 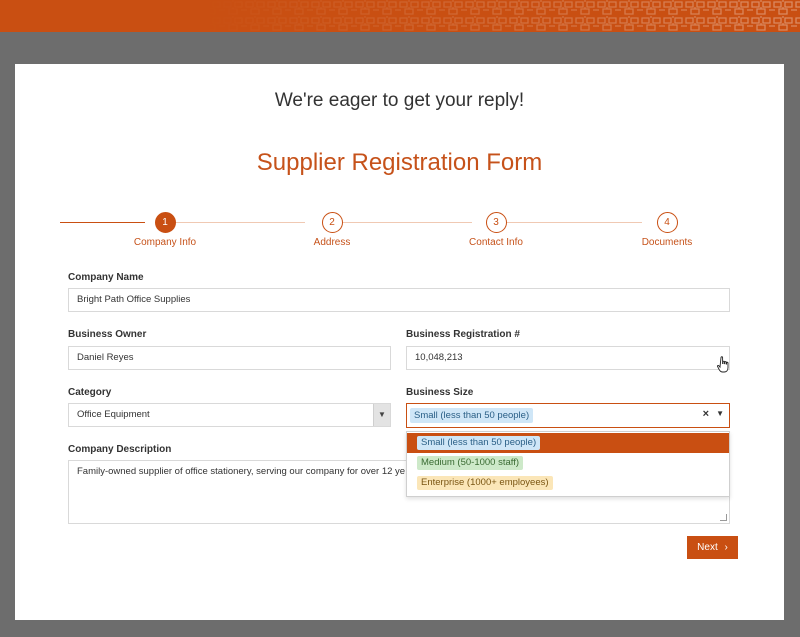 What do you see at coordinates (470, 463) in the screenshot?
I see `option-tag: Medium (50-1000 staff)` at bounding box center [470, 463].